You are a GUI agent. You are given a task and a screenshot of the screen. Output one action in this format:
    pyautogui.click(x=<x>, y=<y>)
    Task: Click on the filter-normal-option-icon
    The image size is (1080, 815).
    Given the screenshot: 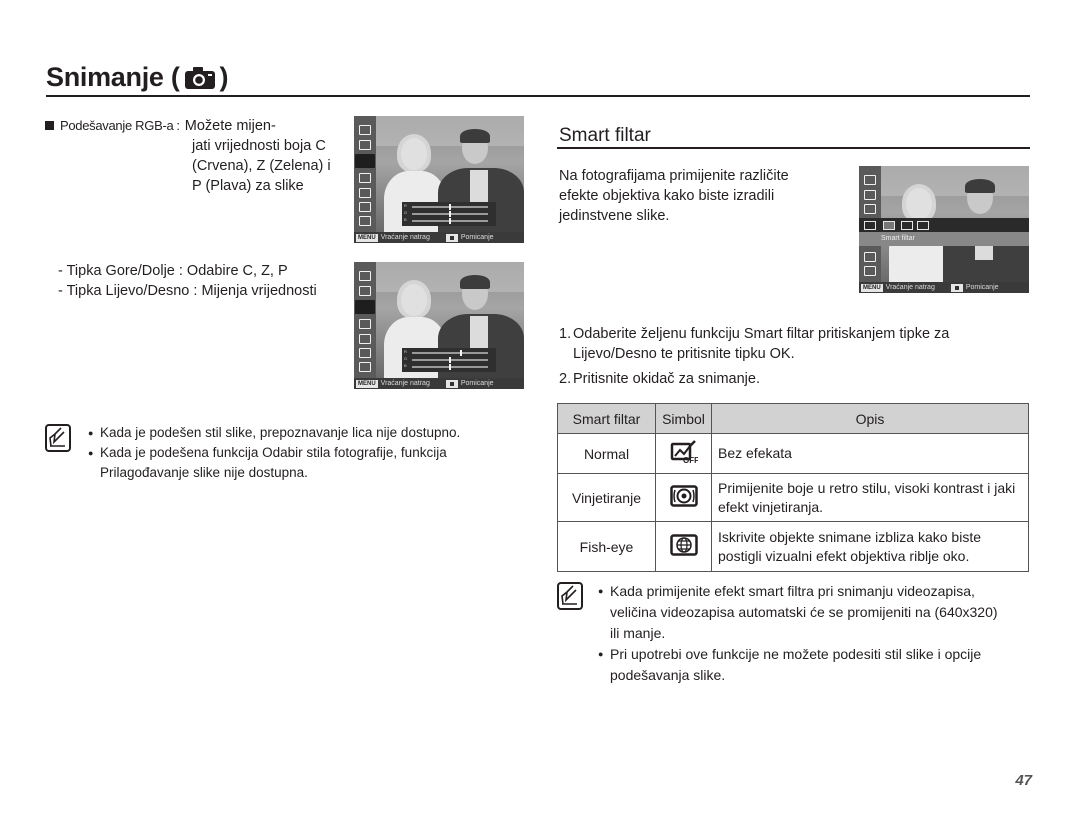 What is the action you would take?
    pyautogui.click(x=870, y=225)
    